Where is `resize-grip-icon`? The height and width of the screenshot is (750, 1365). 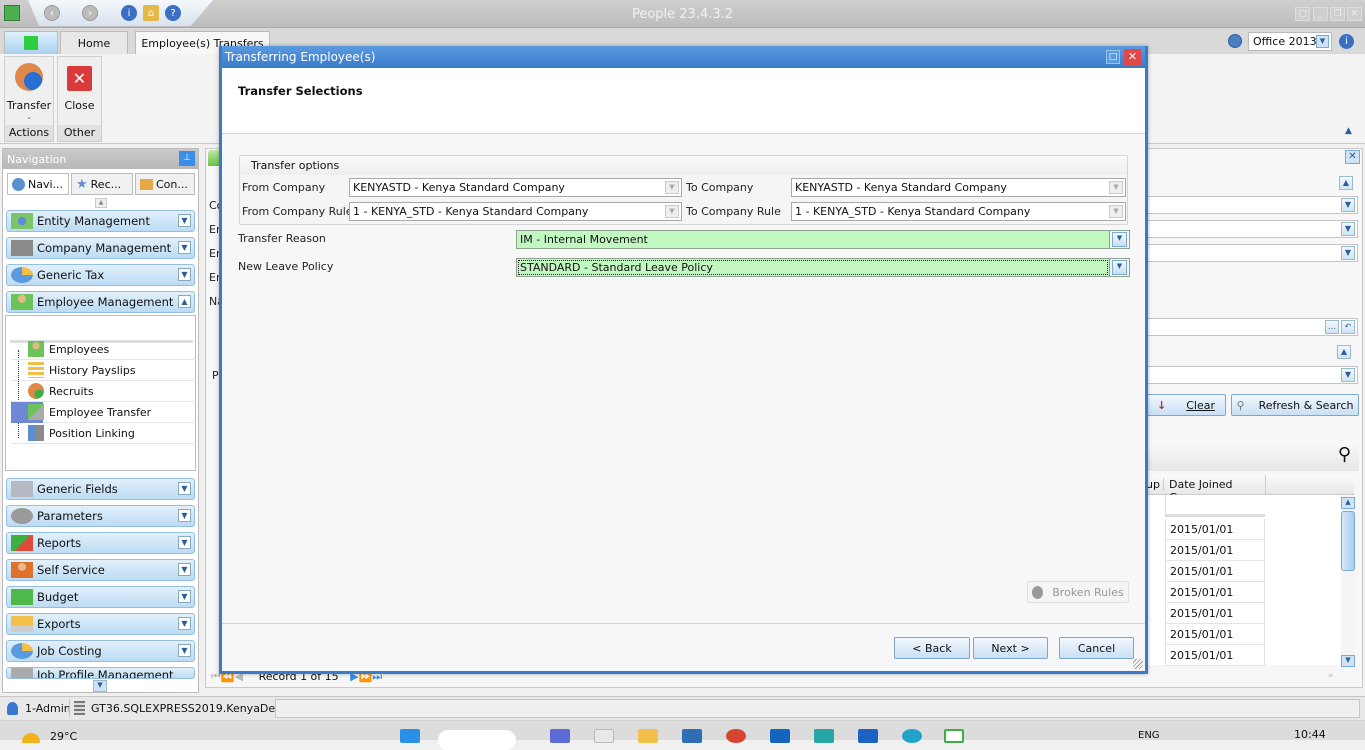
resize-grip-icon is located at coordinates (1138, 664).